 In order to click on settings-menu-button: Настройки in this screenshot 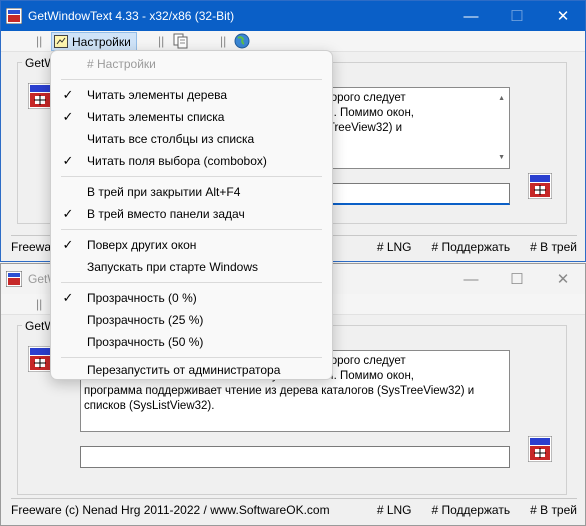, I will do `click(94, 41)`.